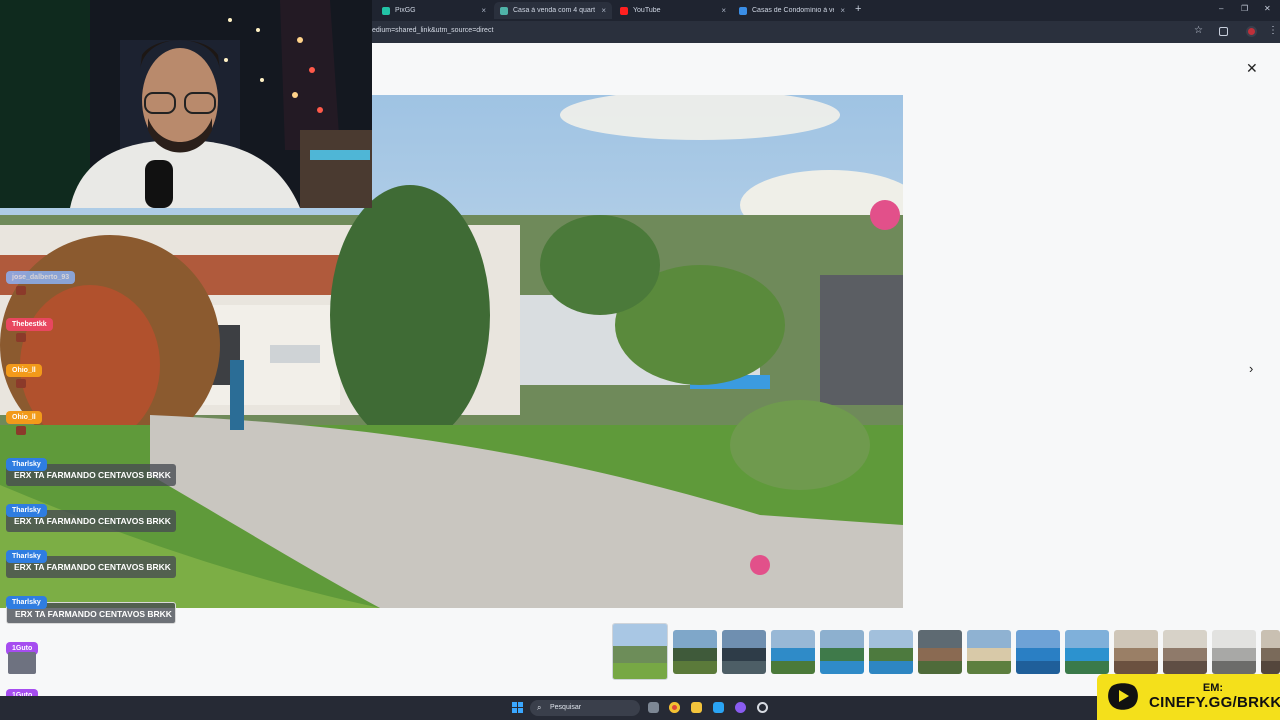  I want to click on tab-casas-condominio: Casas de Condomínio à venda ×, so click(792, 10).